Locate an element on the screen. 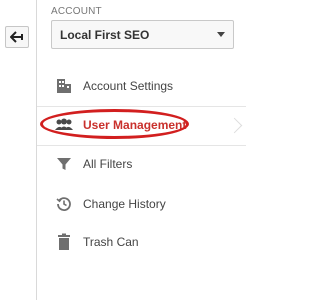  filter-icon is located at coordinates (64, 164).